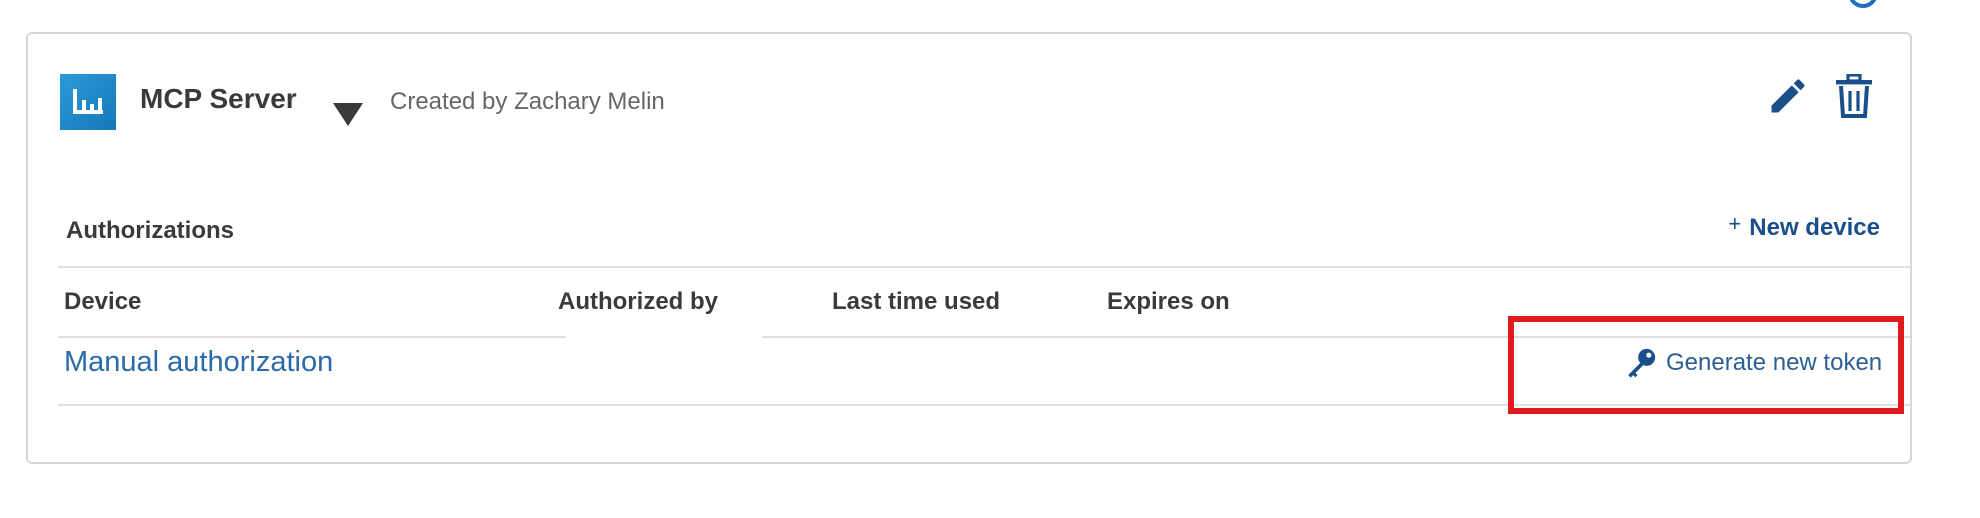 This screenshot has width=1980, height=518. Describe the element at coordinates (1774, 362) in the screenshot. I see `generate-new-token-label: Generate new token` at that location.